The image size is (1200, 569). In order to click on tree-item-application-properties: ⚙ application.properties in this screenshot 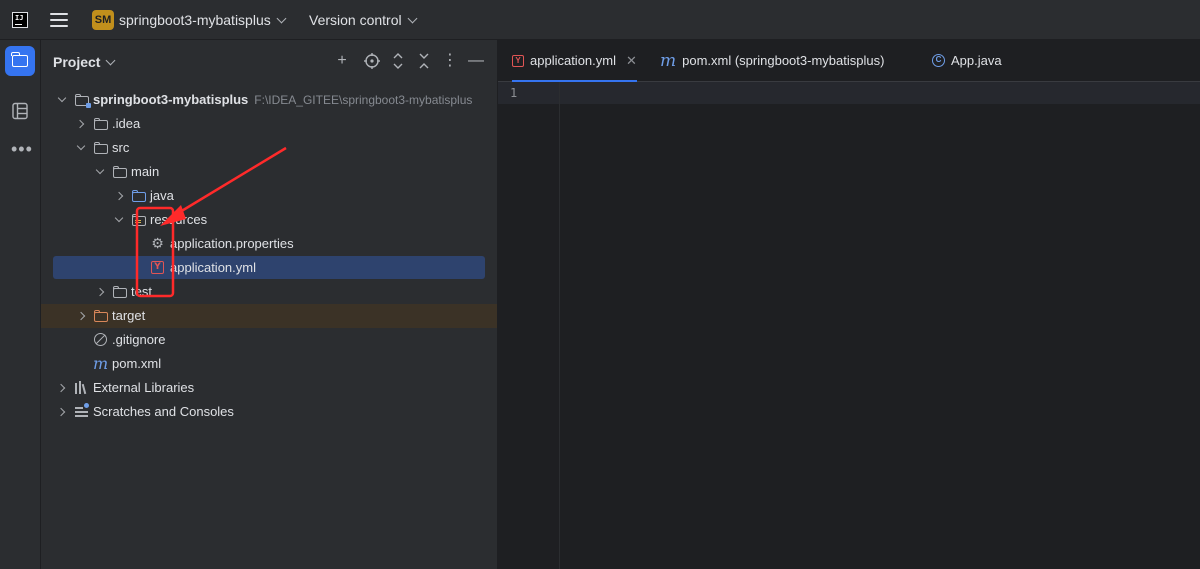, I will do `click(269, 244)`.